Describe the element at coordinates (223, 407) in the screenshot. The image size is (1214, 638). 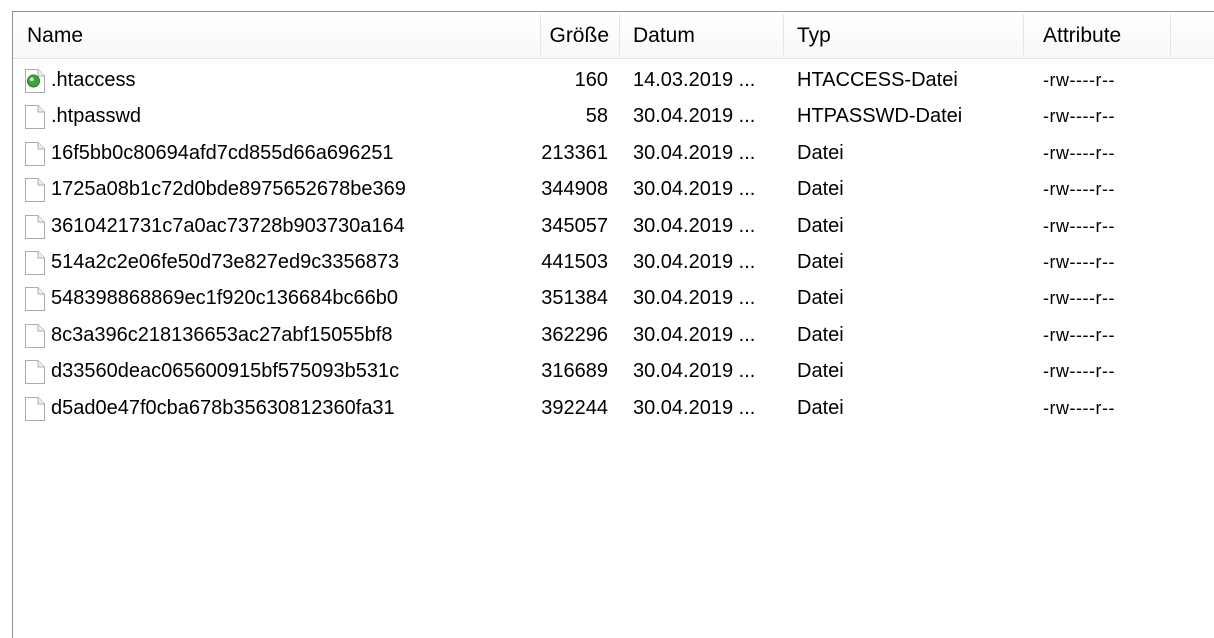
I see `file-name: d5ad0e47f0cba678b35630812360fa31` at that location.